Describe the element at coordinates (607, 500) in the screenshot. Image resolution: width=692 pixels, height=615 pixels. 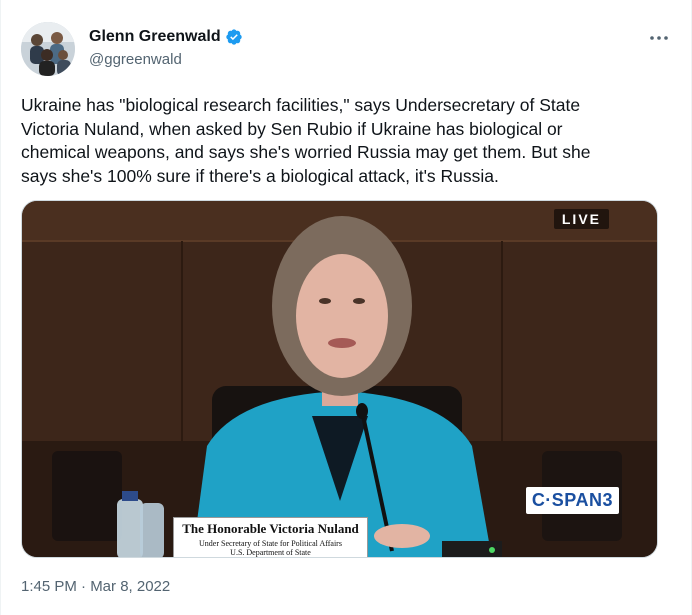
I see `network-channel: 3` at that location.